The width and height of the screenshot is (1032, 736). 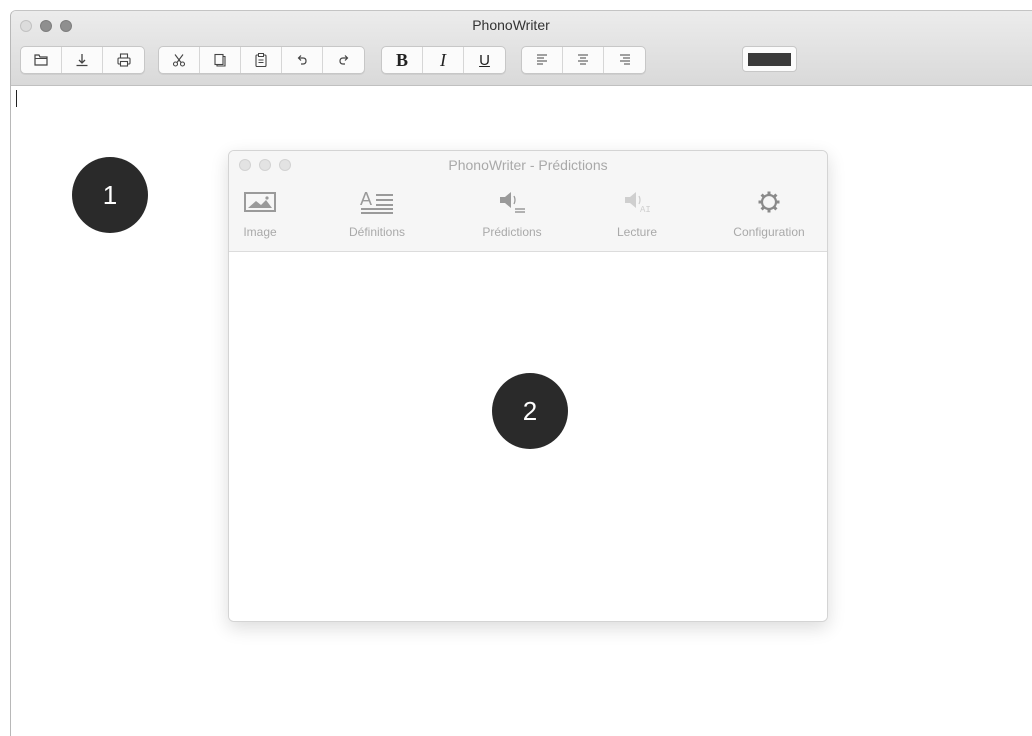 I want to click on tab-definitions: A Définitions, so click(x=377, y=217).